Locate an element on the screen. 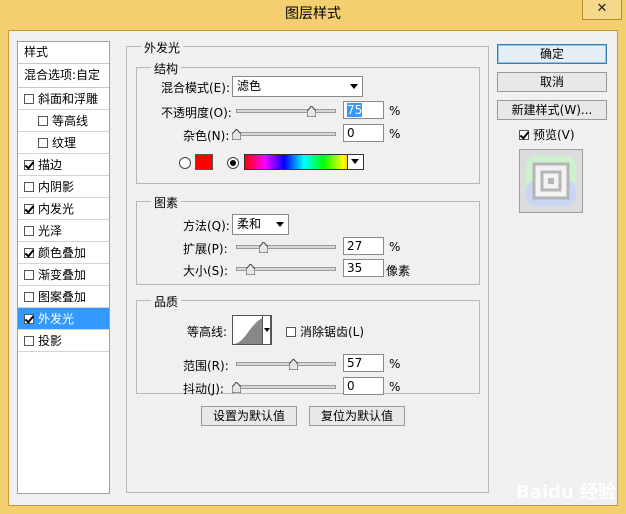 Image resolution: width=626 pixels, height=514 pixels. range-slider is located at coordinates (286, 365).